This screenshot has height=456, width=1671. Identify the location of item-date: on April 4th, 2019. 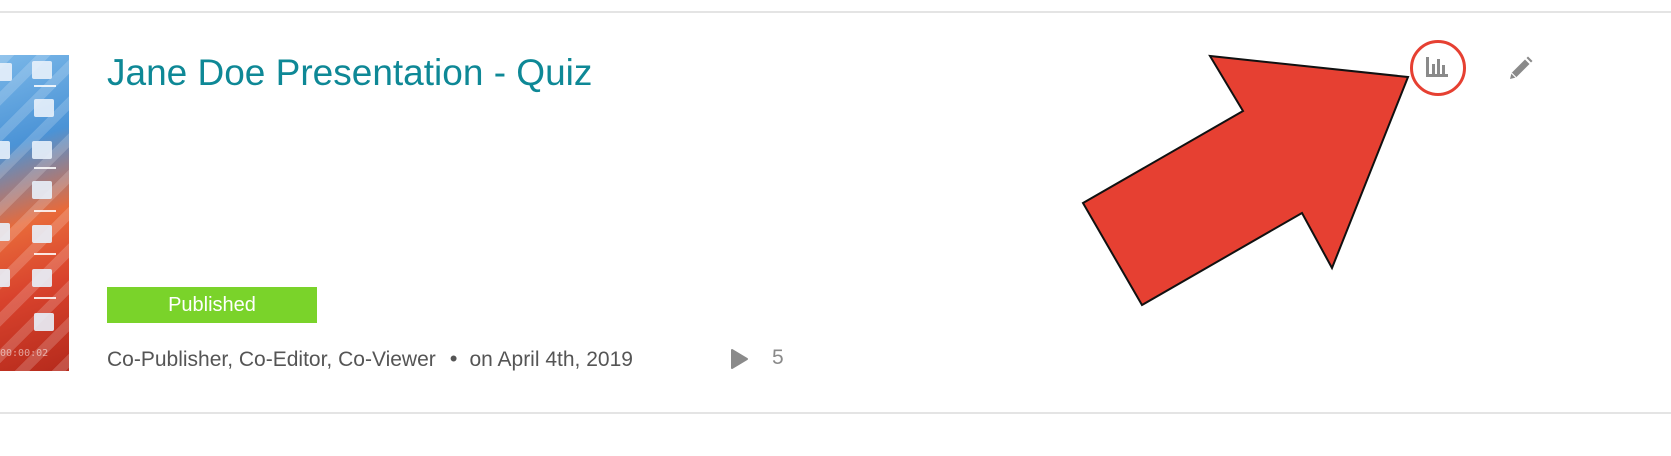
(551, 359).